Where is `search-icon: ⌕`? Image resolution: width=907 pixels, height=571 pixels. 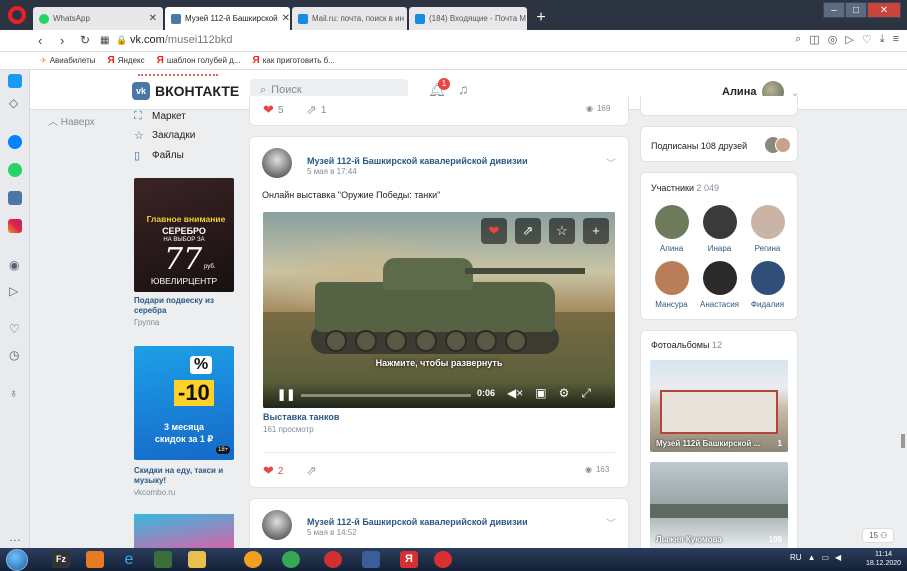
search-icon: ⌕ is located at coordinates (798, 39).